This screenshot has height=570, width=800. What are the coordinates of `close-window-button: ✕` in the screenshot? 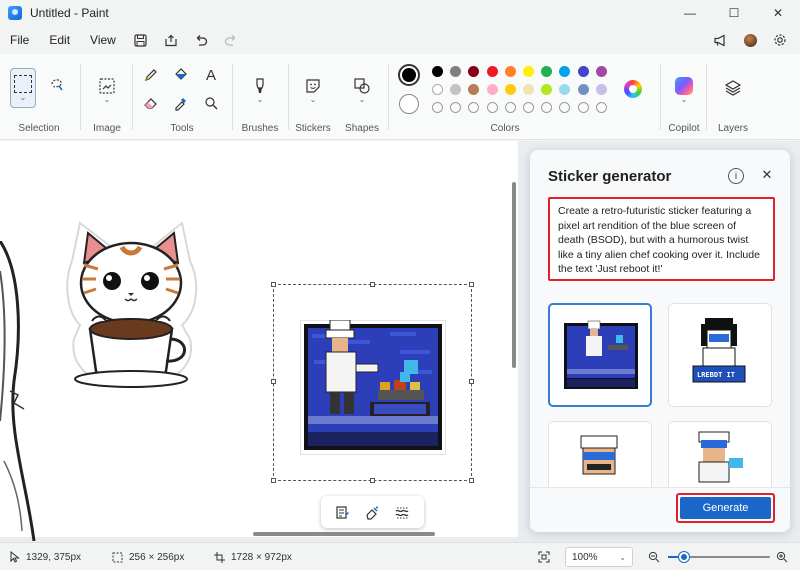 It's located at (778, 13).